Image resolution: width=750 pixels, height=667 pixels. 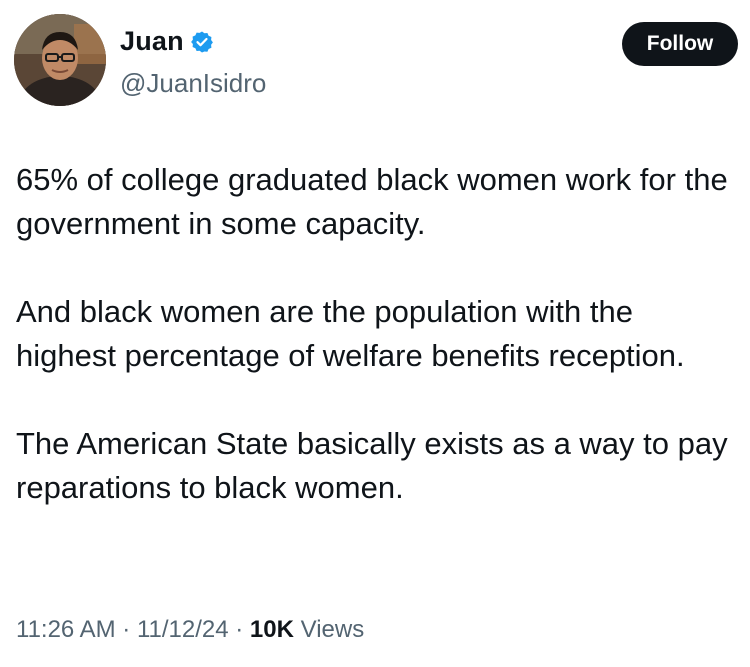 What do you see at coordinates (183, 629) in the screenshot?
I see `tweet-date: 11/12/24` at bounding box center [183, 629].